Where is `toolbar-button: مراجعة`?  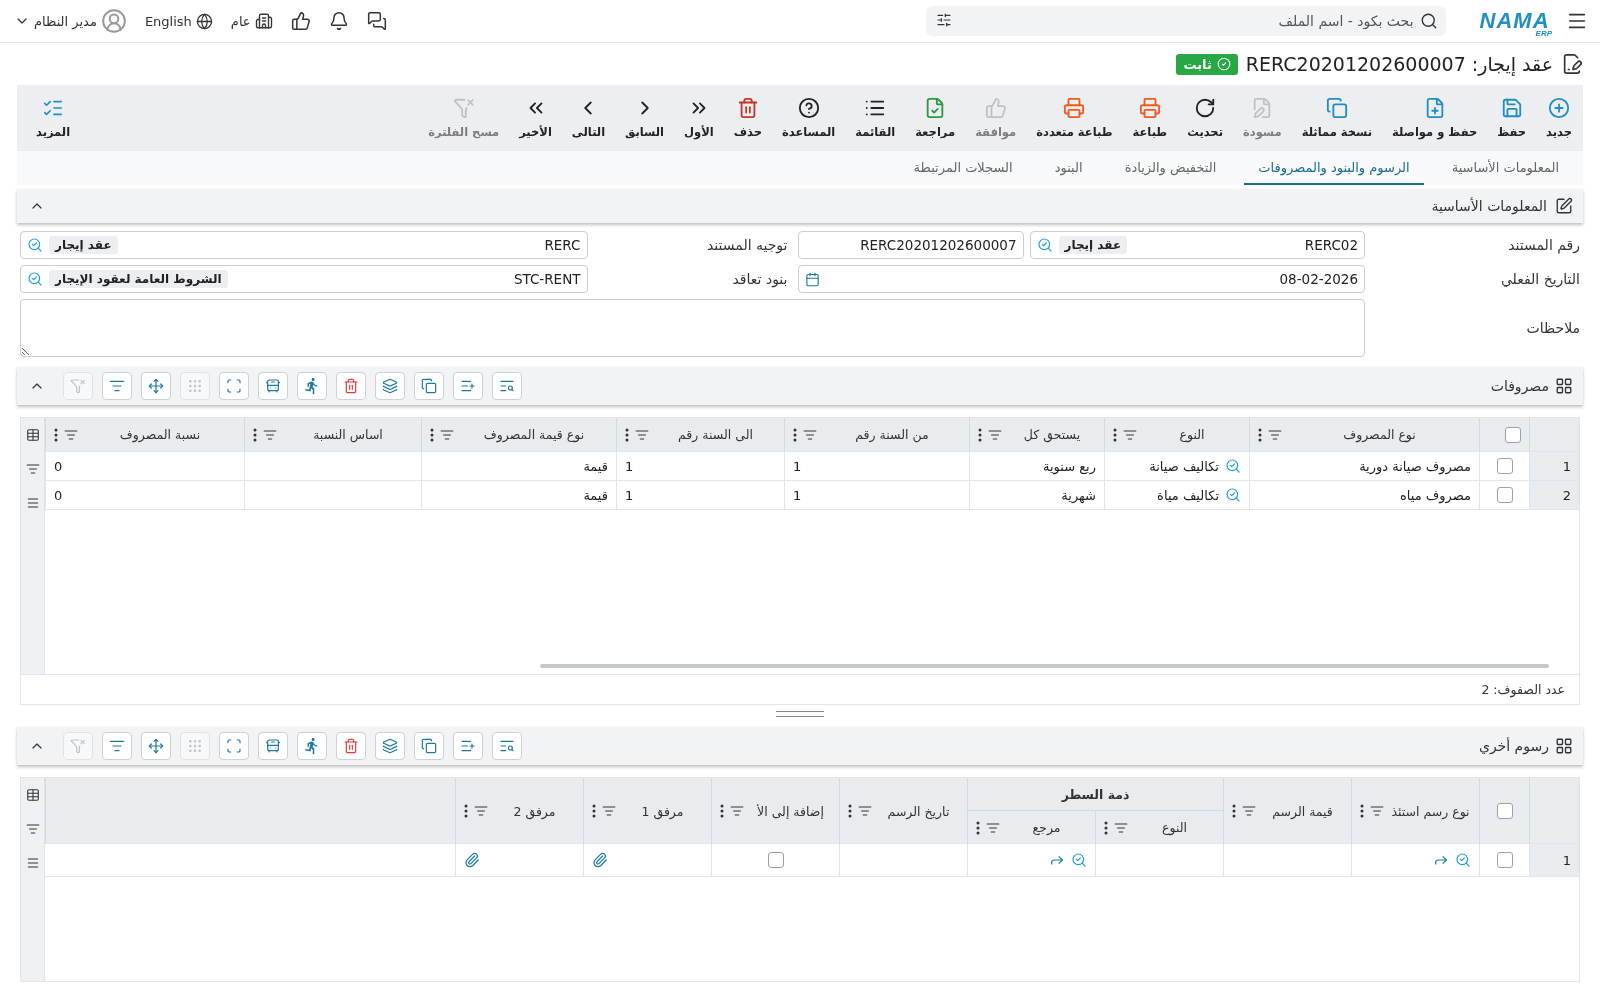
toolbar-button: مراجعة is located at coordinates (935, 118).